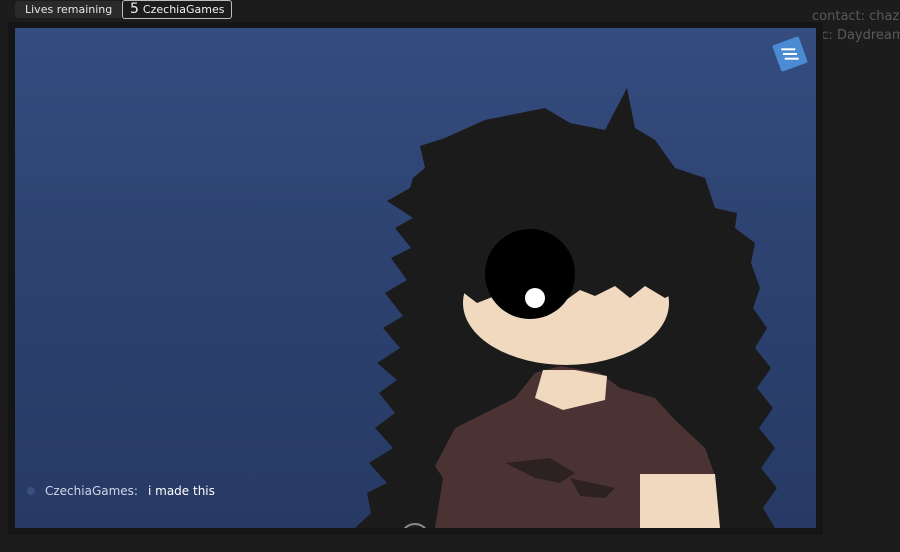  What do you see at coordinates (535, 298) in the screenshot?
I see `eye-highlight` at bounding box center [535, 298].